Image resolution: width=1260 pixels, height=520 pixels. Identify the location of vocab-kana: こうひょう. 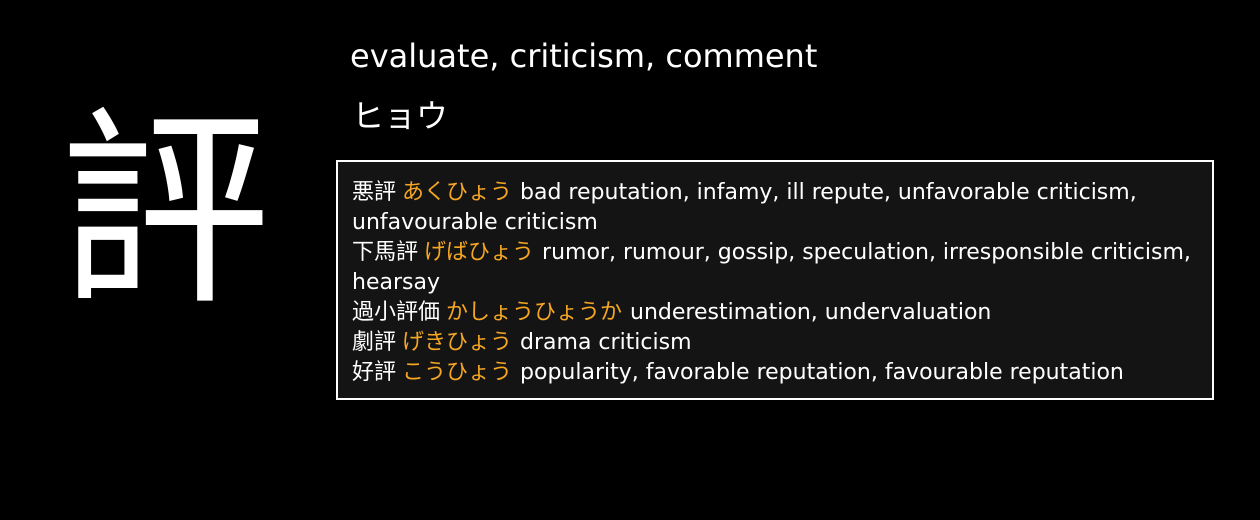
(457, 372).